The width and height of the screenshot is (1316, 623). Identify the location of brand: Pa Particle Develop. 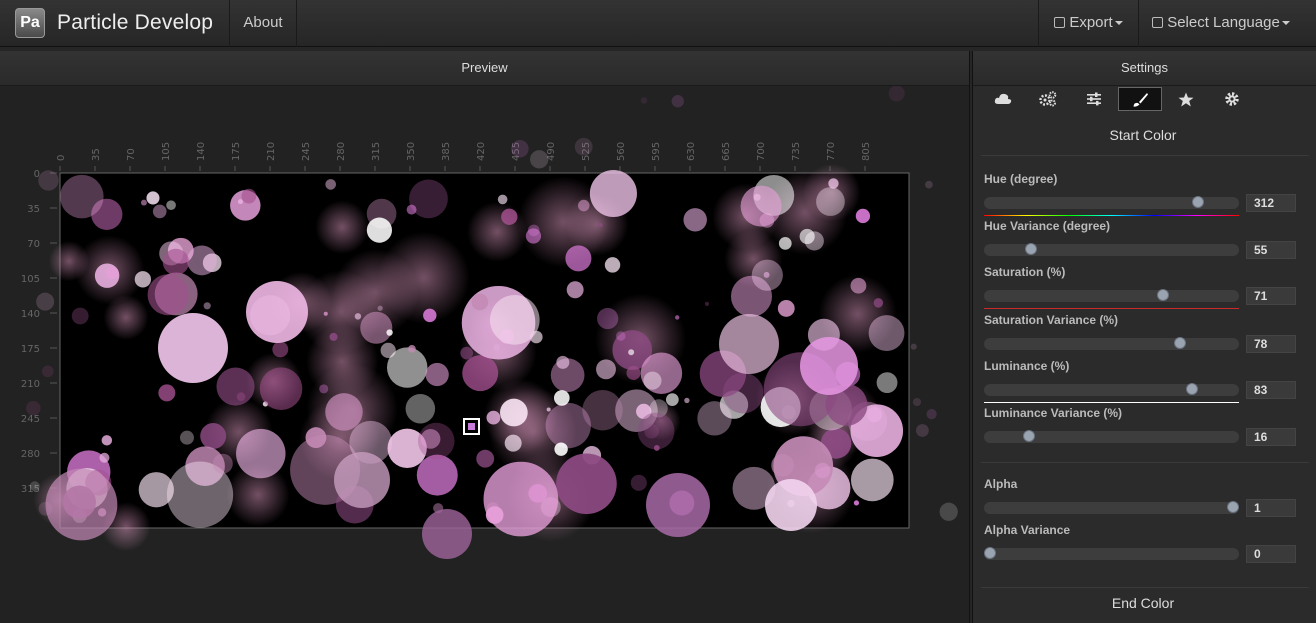
(115, 23).